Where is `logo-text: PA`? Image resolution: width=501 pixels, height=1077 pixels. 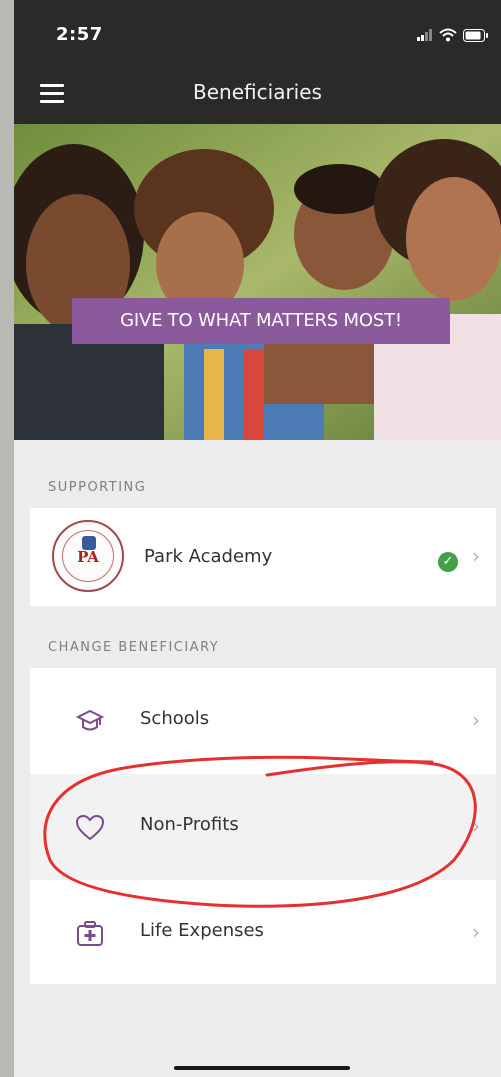 logo-text: PA is located at coordinates (88, 557).